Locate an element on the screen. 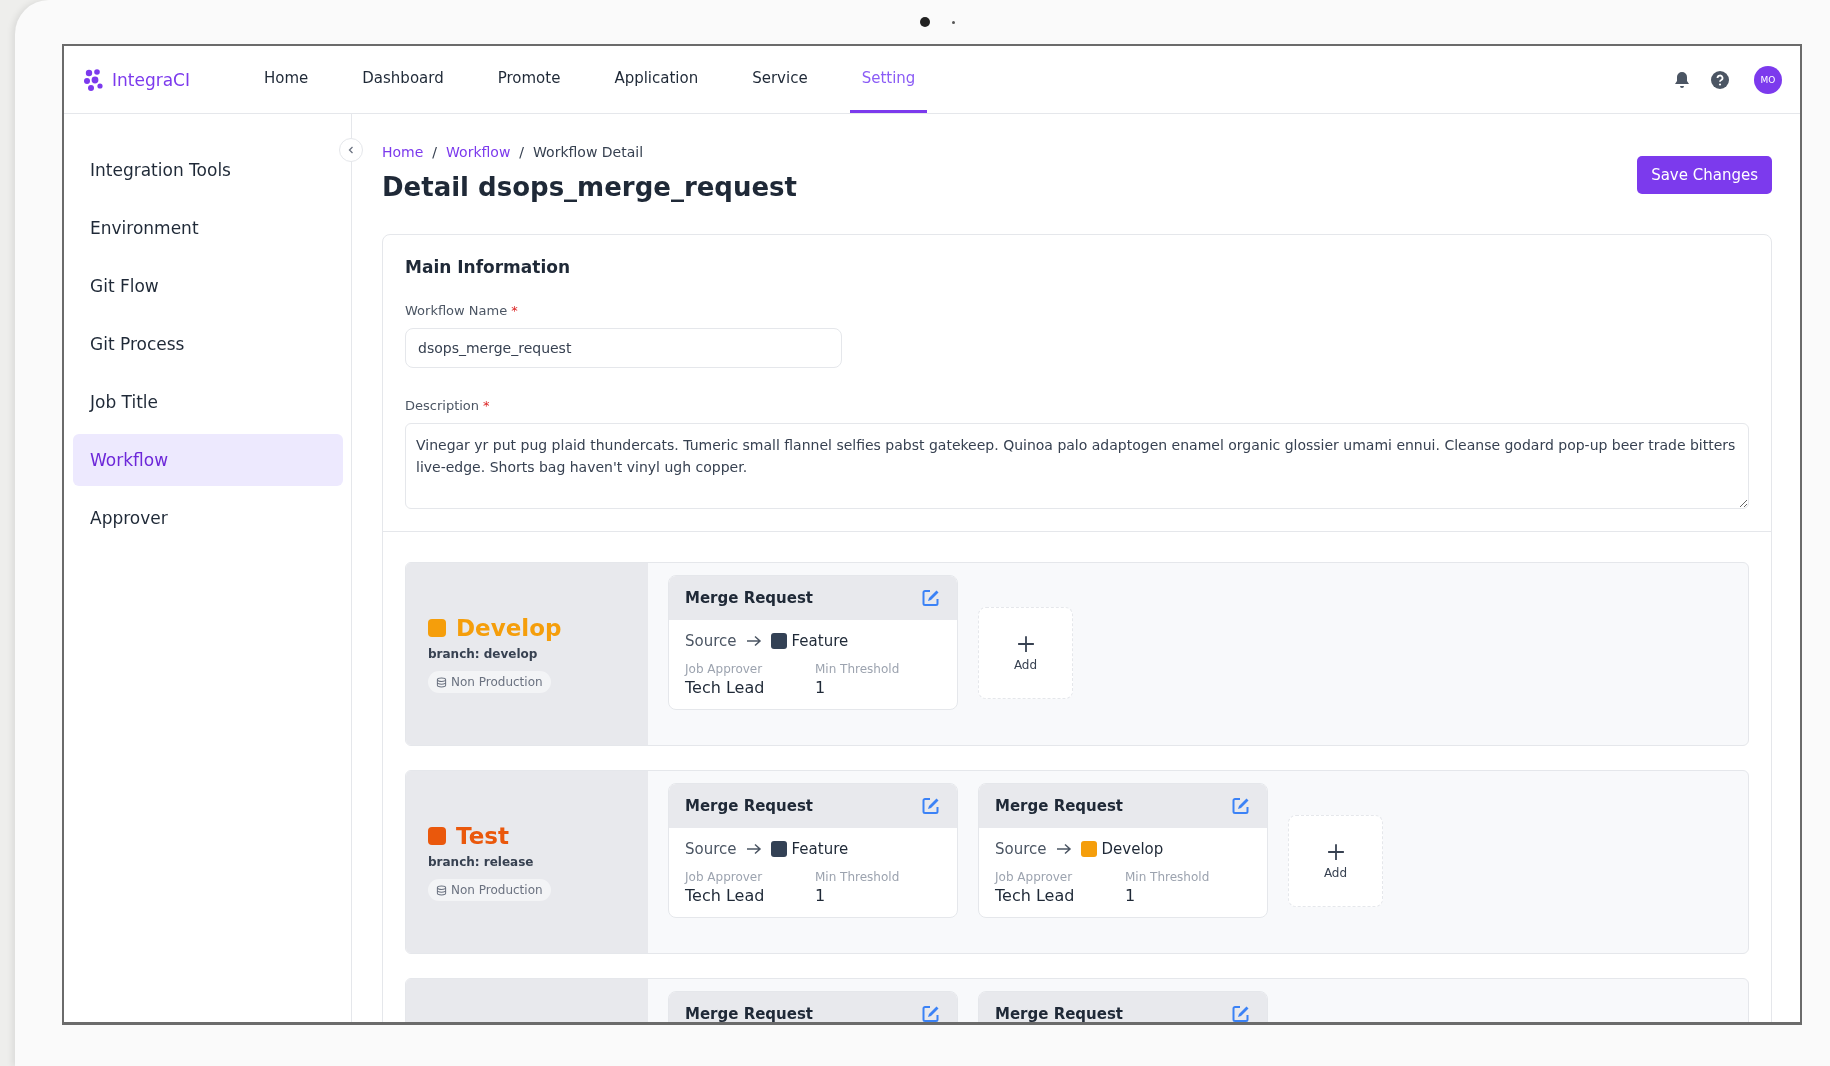 The width and height of the screenshot is (1830, 1066). nav-tab: Promote is located at coordinates (529, 79).